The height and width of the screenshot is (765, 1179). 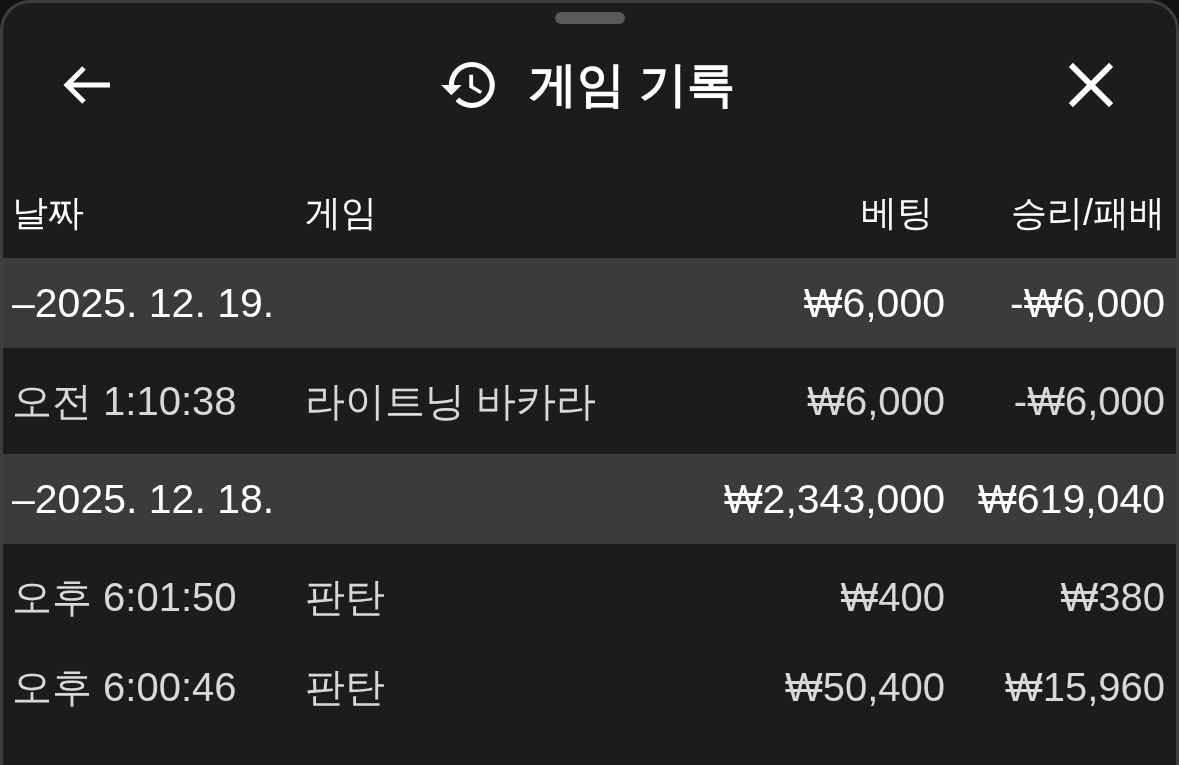 What do you see at coordinates (468, 85) in the screenshot?
I see `history-icon` at bounding box center [468, 85].